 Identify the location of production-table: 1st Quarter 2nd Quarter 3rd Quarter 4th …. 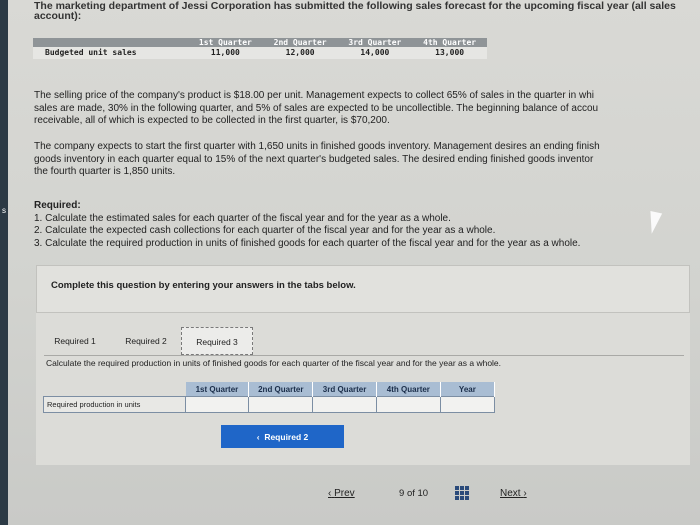
(269, 397).